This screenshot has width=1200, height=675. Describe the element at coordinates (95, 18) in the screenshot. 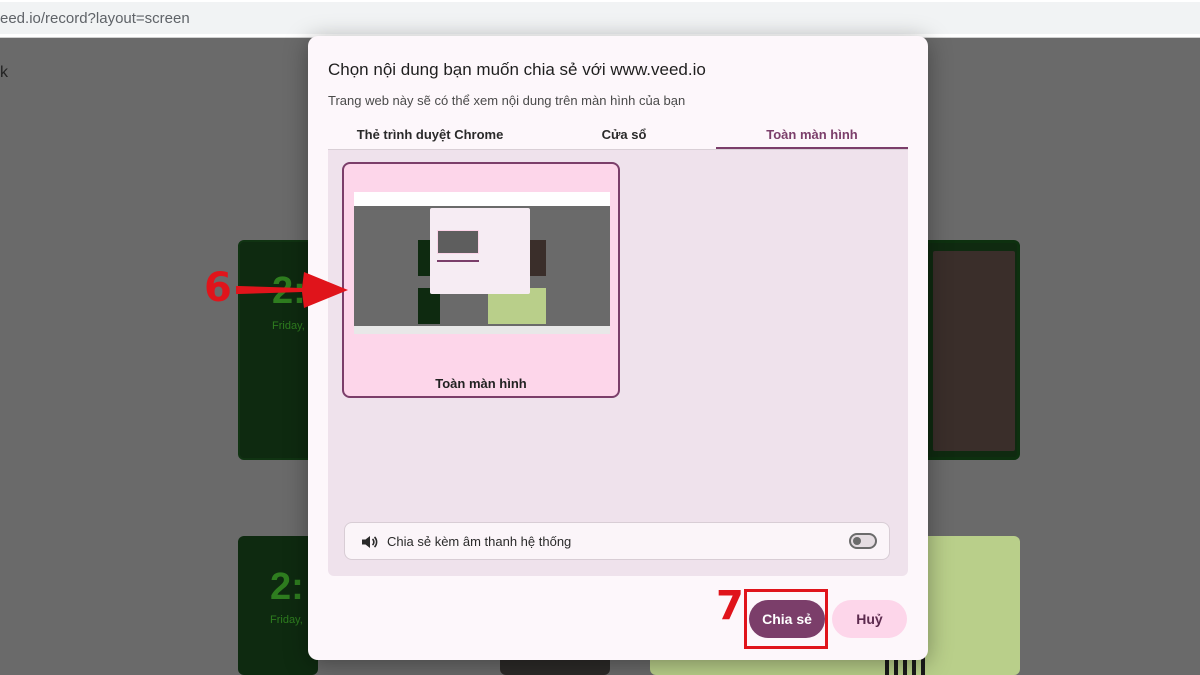

I see `address-bar-url: eed.io/record?layout=screen` at that location.